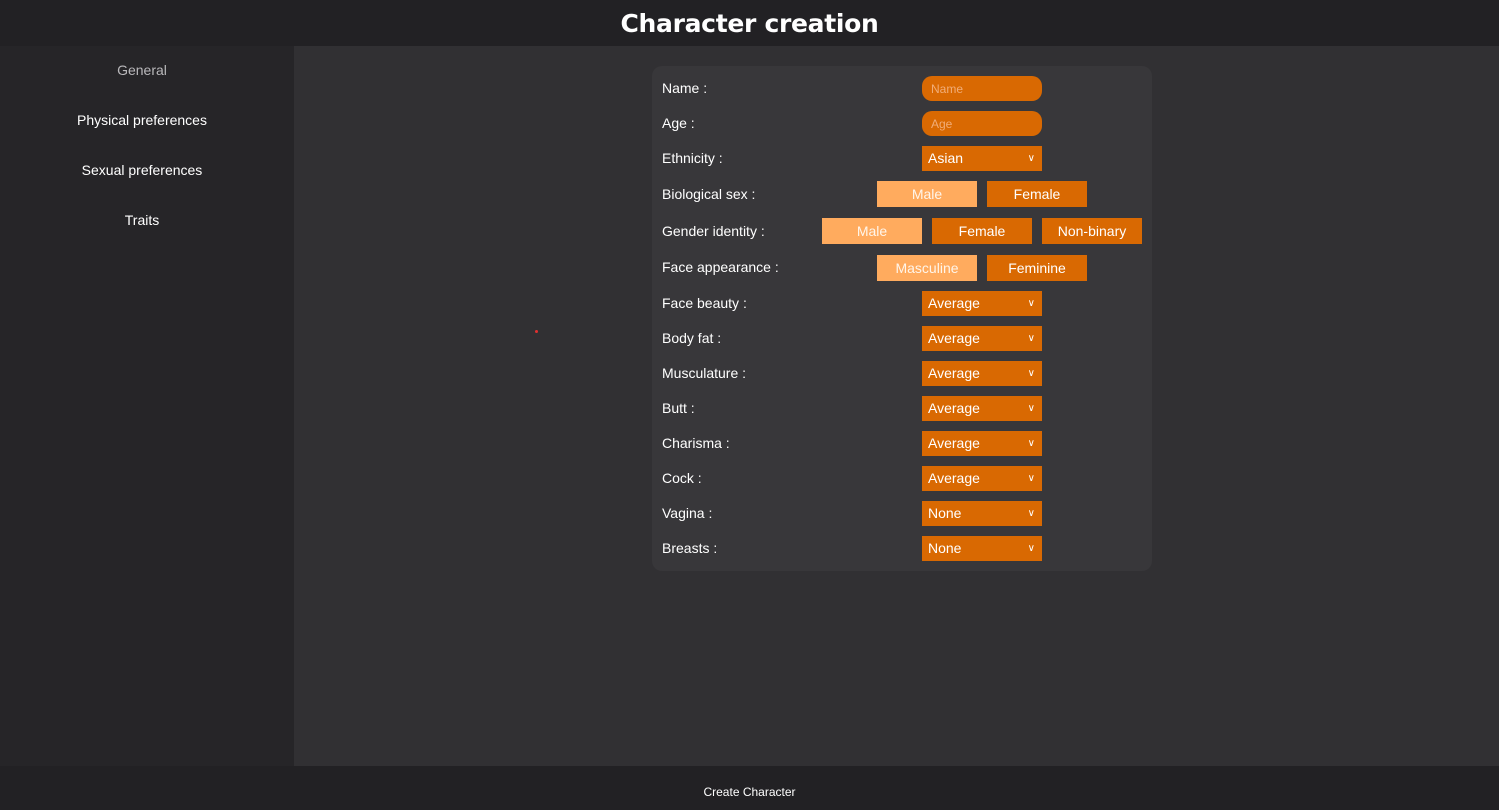  I want to click on body-fat-label: Body fat :, so click(692, 338).